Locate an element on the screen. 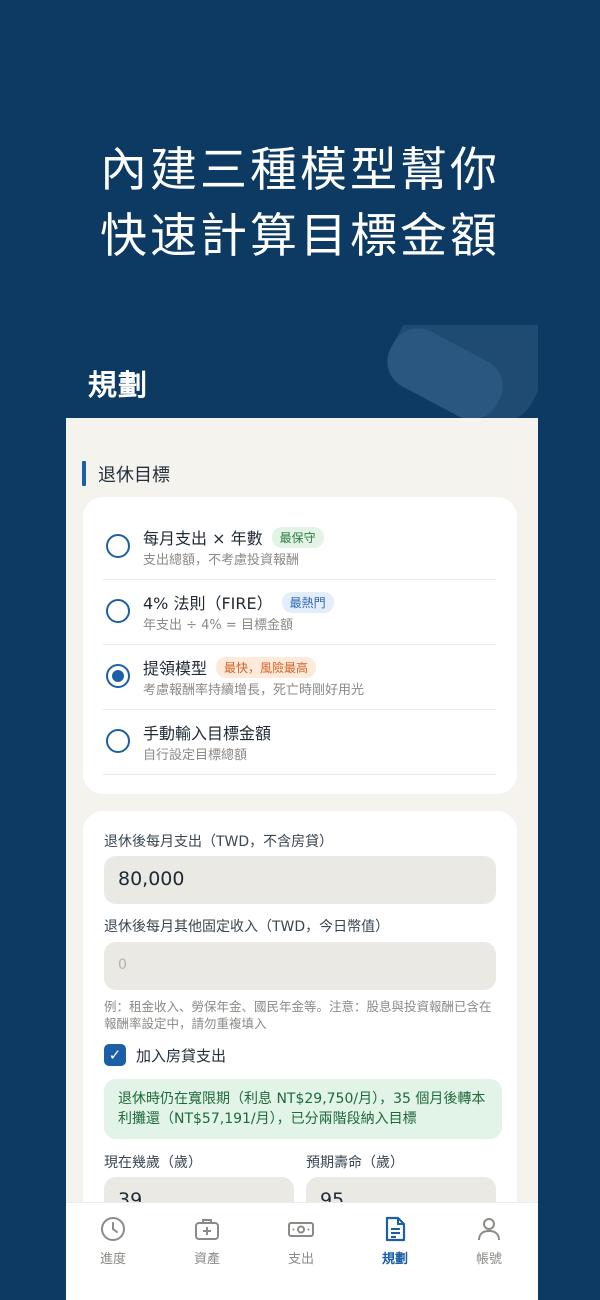  badge-most-conservative: 最保守 is located at coordinates (297, 537).